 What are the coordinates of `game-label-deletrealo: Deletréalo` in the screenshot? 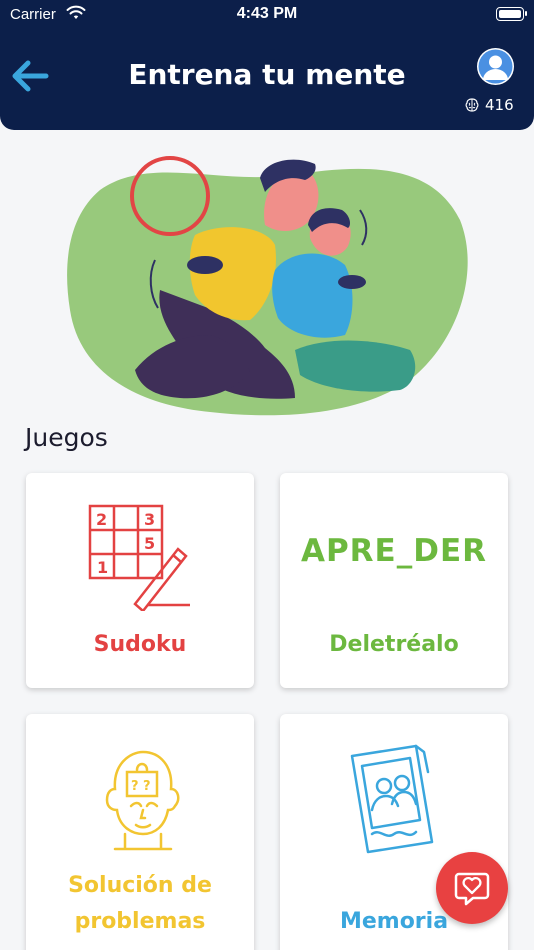 It's located at (394, 645).